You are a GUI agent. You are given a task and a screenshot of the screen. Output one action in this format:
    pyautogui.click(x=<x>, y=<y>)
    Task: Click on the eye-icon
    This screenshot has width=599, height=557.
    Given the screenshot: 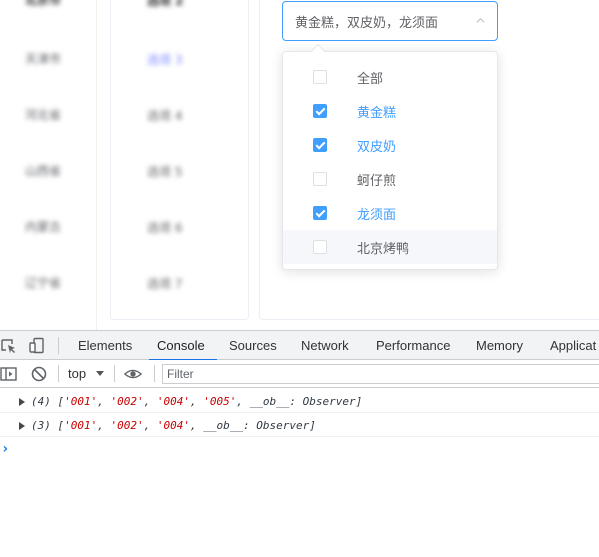 What is the action you would take?
    pyautogui.click(x=133, y=374)
    